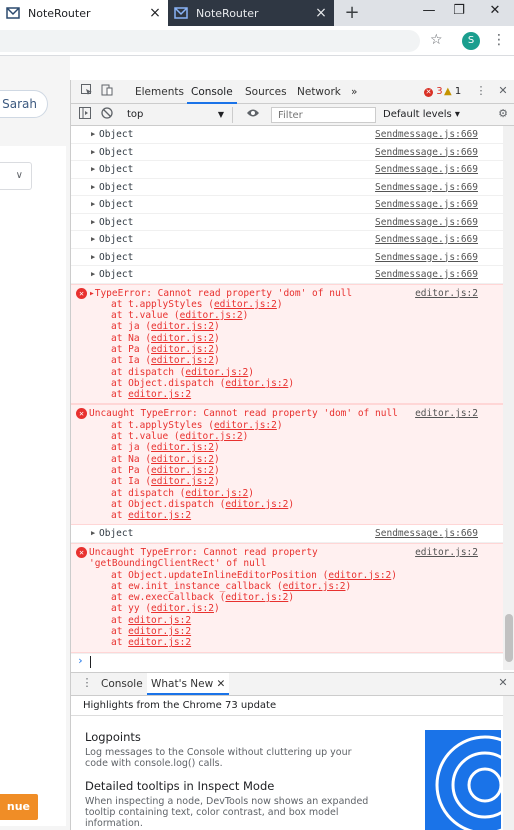  I want to click on drawer-menu-icon: ⋮, so click(87, 684).